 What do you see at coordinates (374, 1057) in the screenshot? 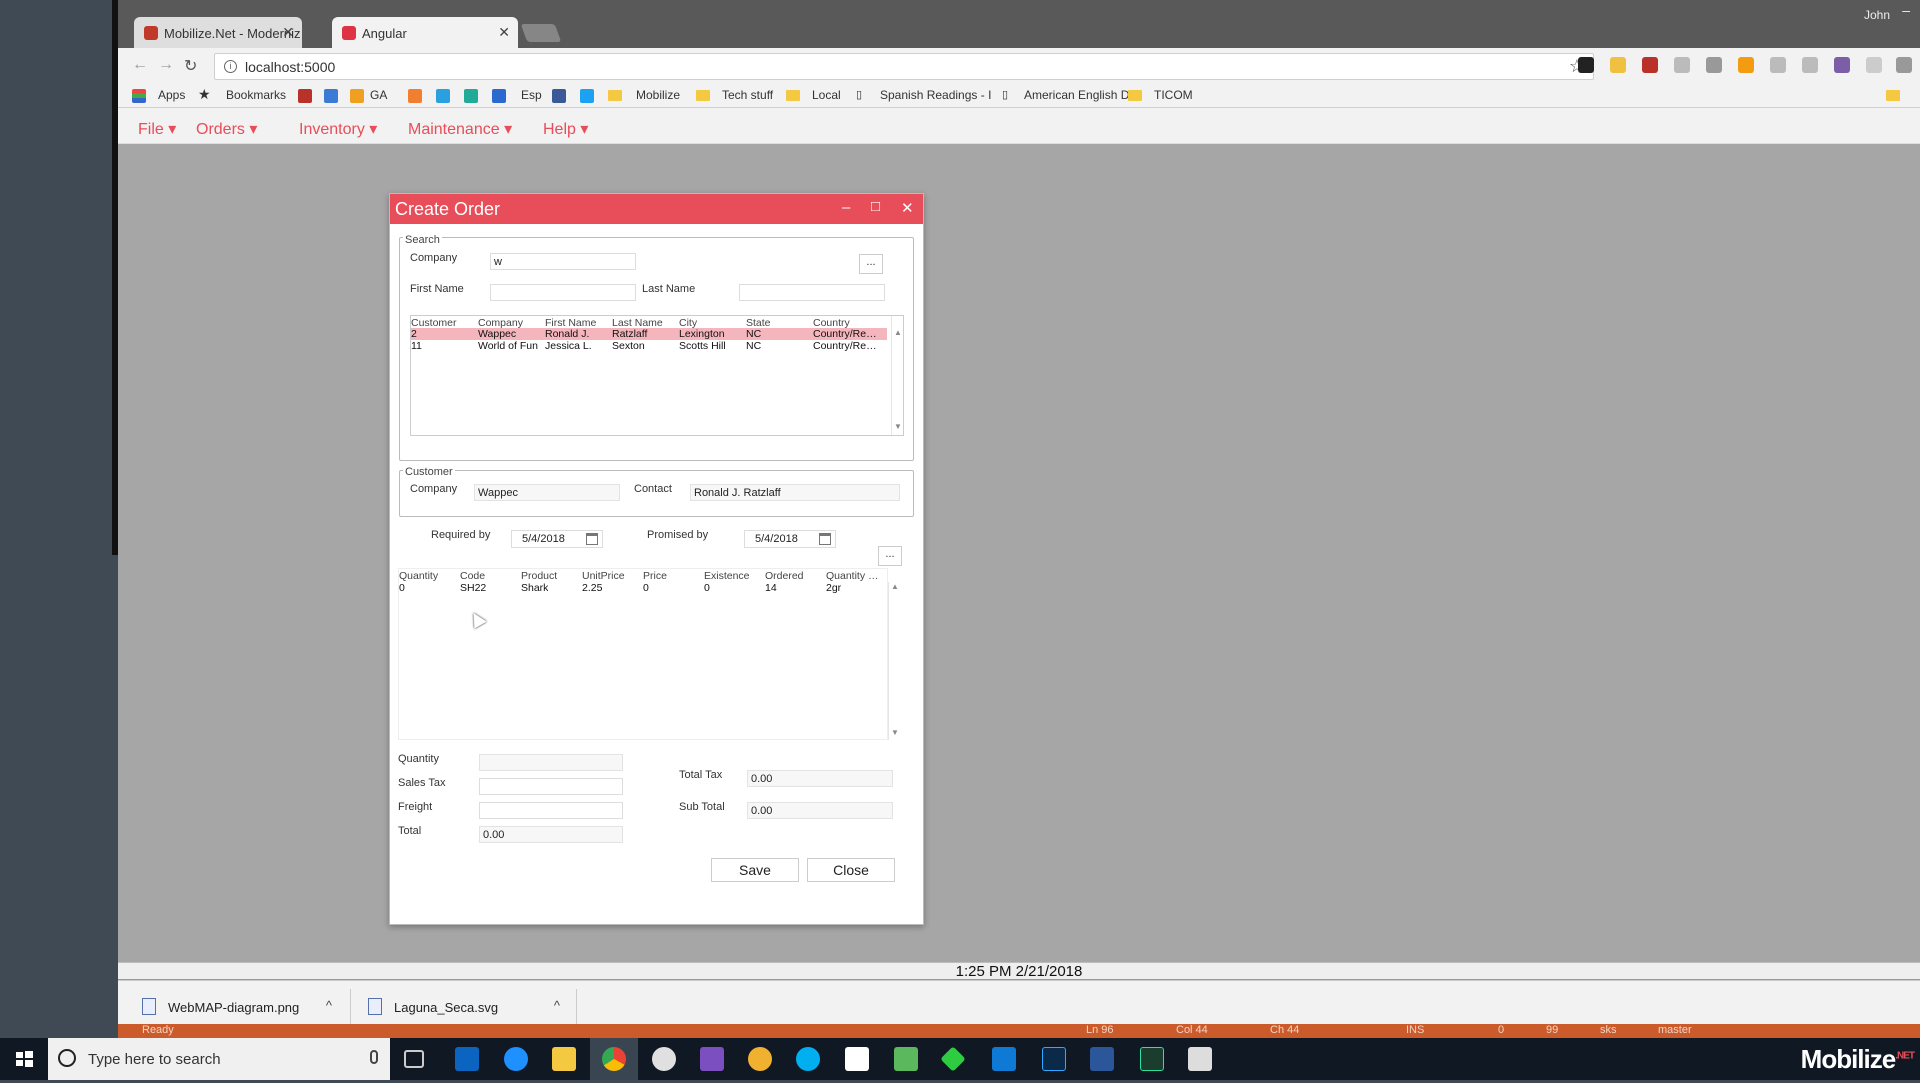
I see `microphone-icon` at bounding box center [374, 1057].